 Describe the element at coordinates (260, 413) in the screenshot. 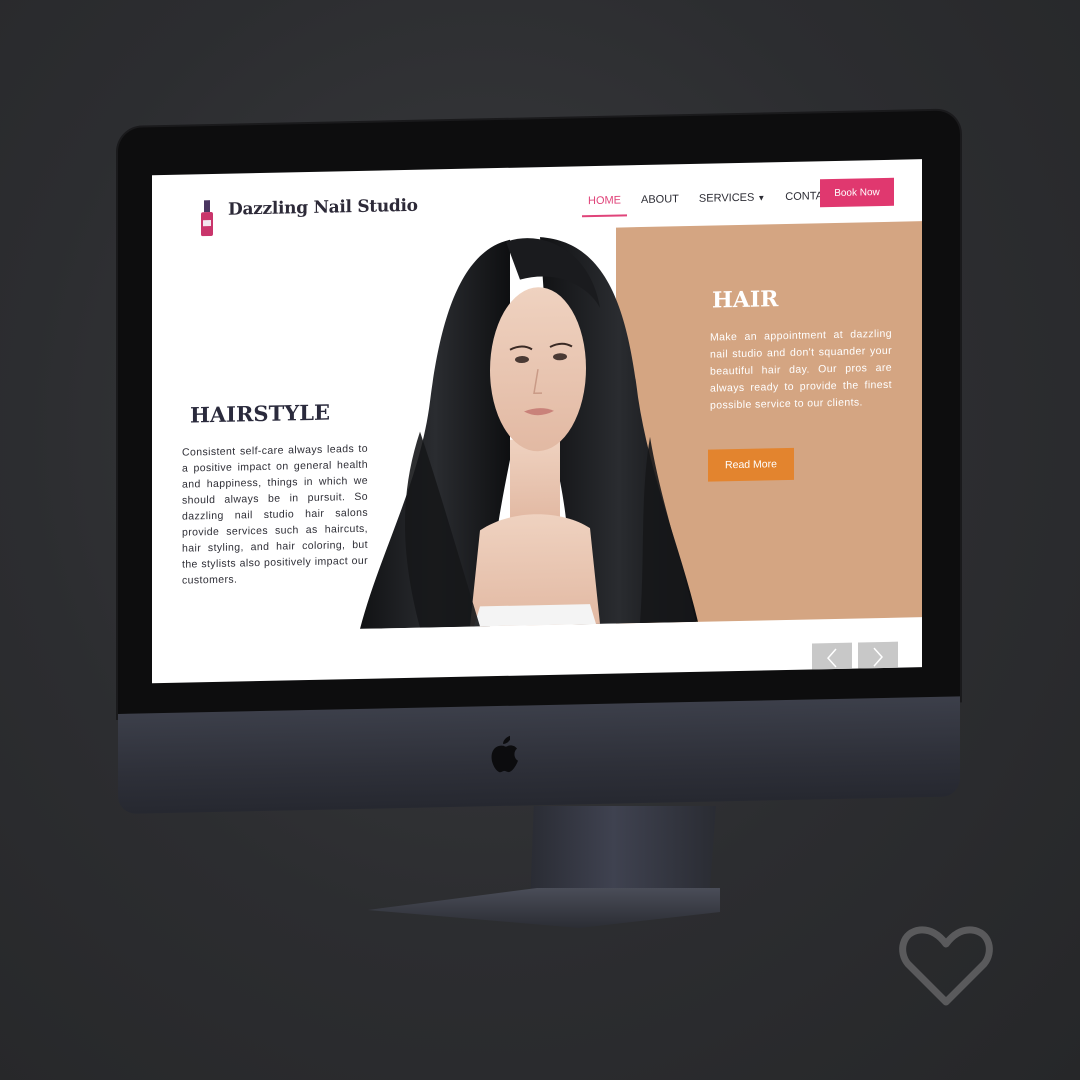

I see `hairstyle-heading: HAIRSTYLE` at that location.